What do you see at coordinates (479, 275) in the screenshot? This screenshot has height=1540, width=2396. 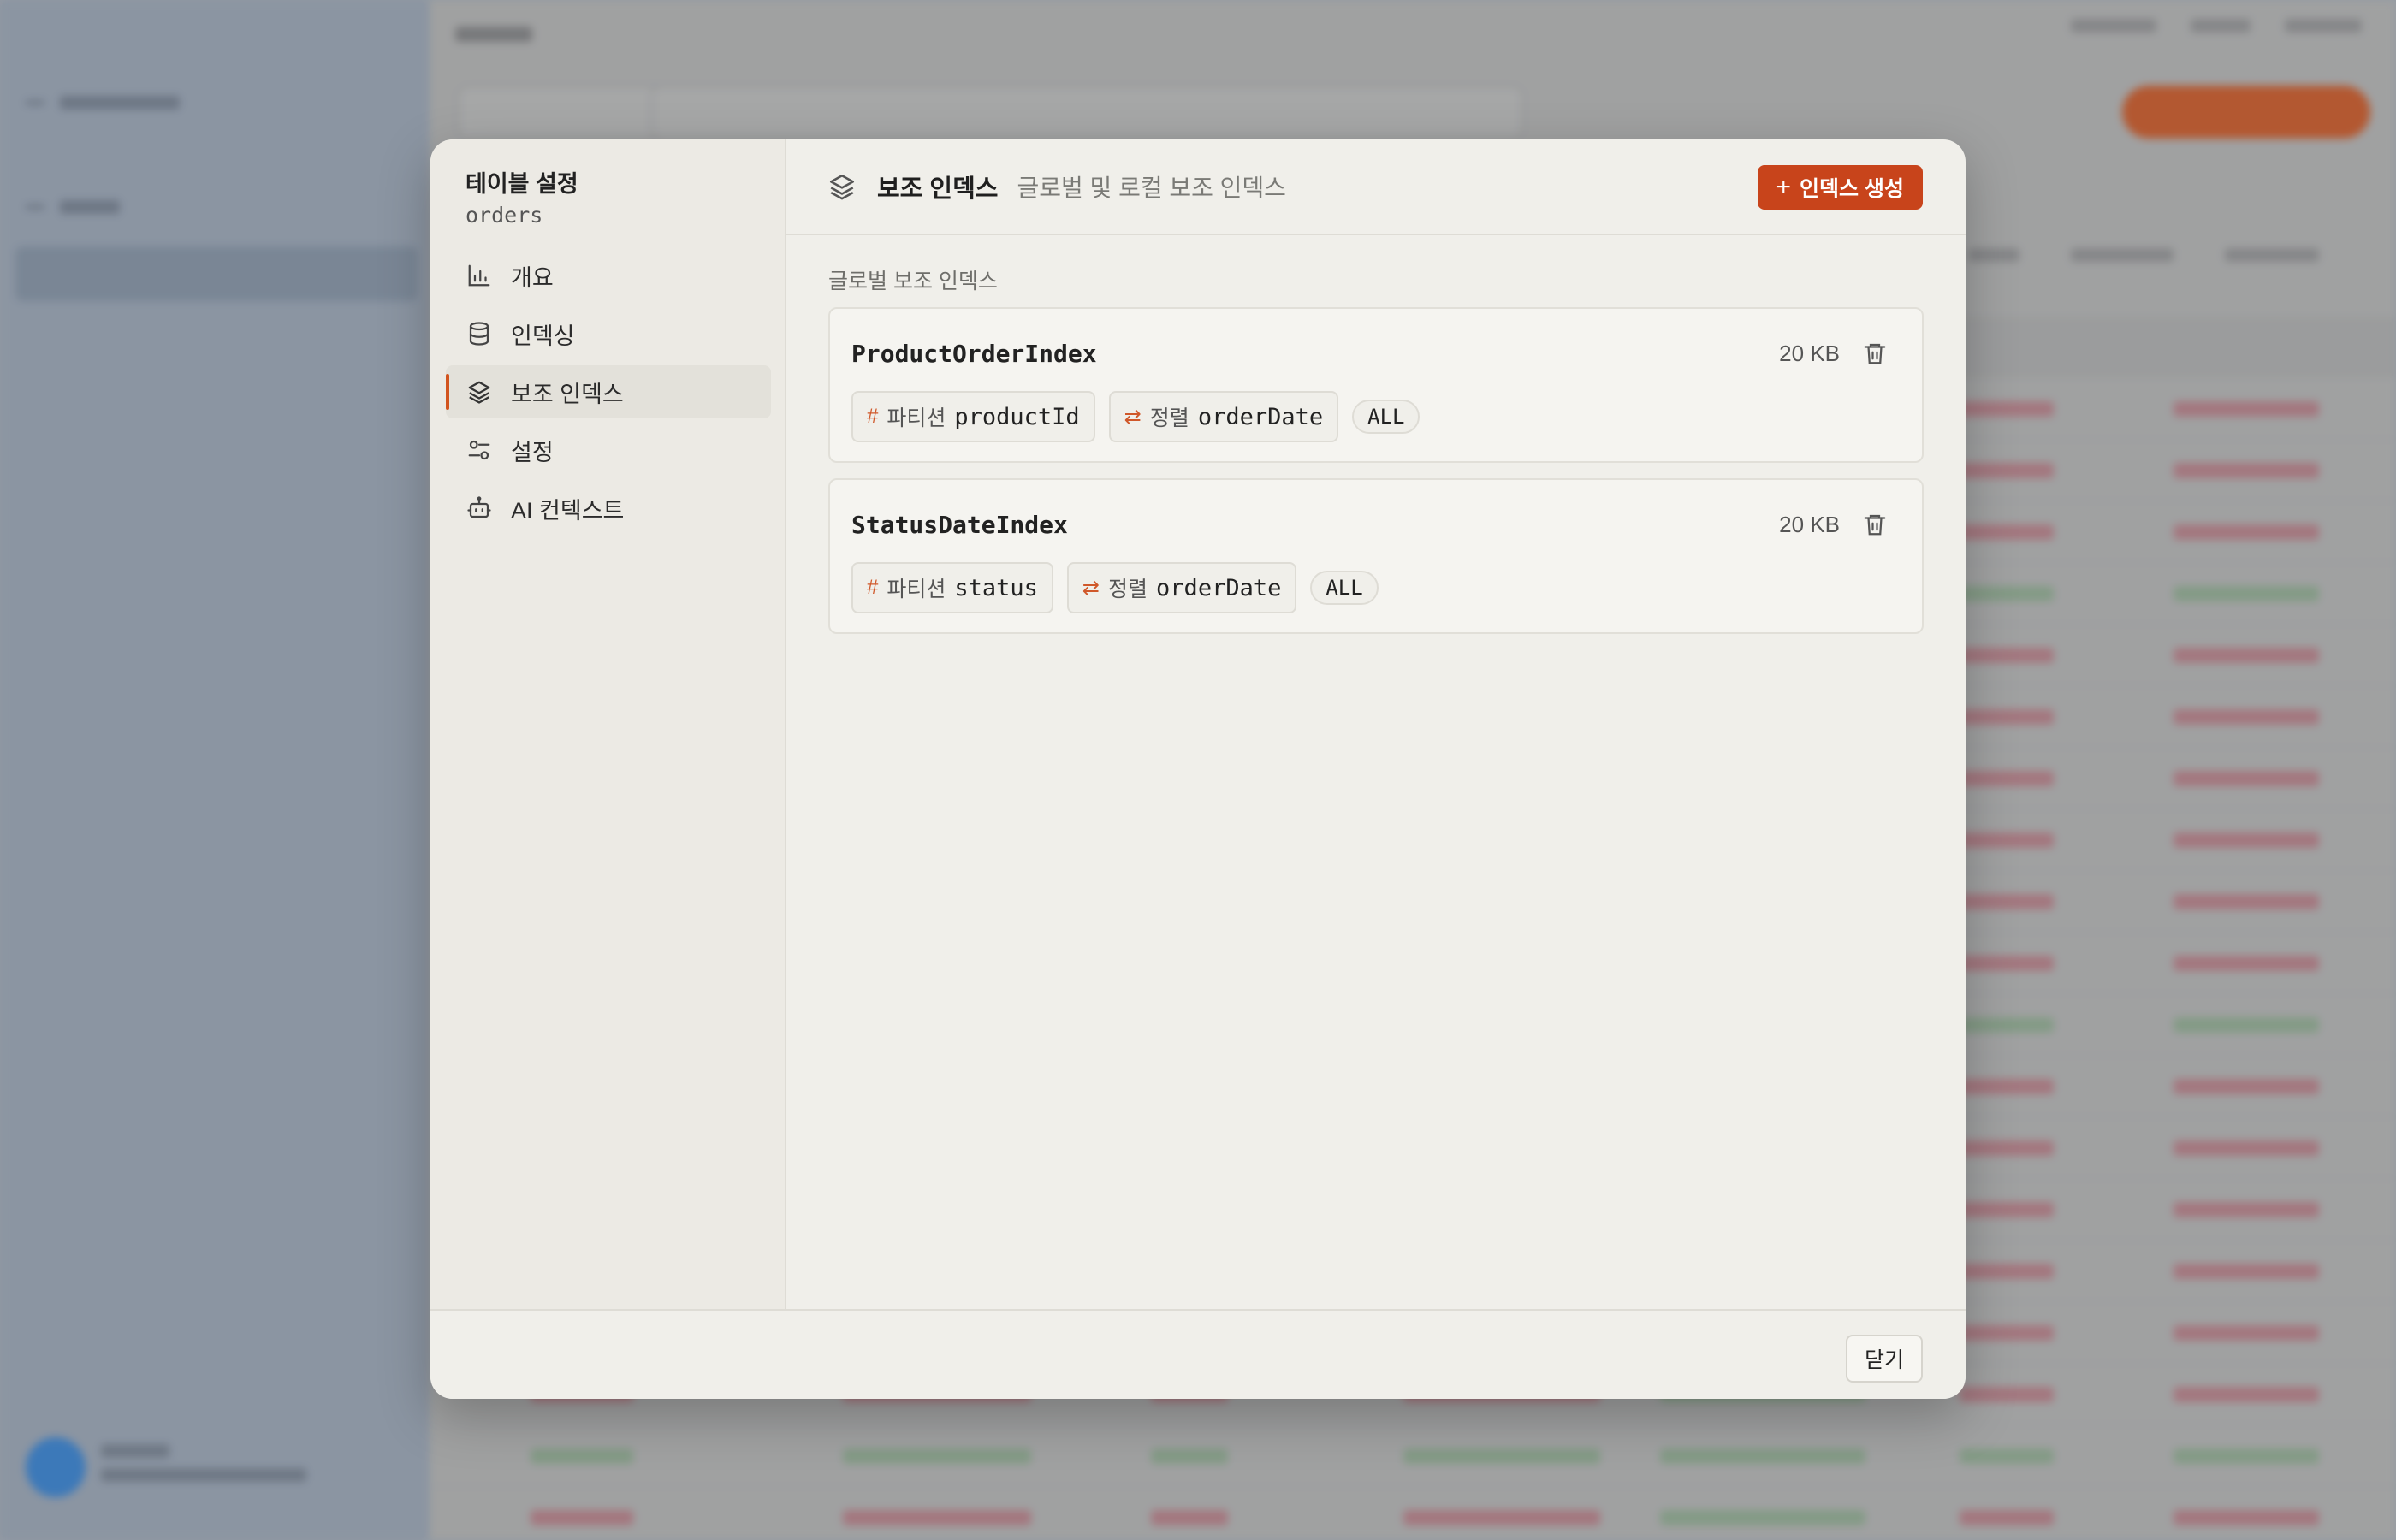 I see `bar-chart-icon` at bounding box center [479, 275].